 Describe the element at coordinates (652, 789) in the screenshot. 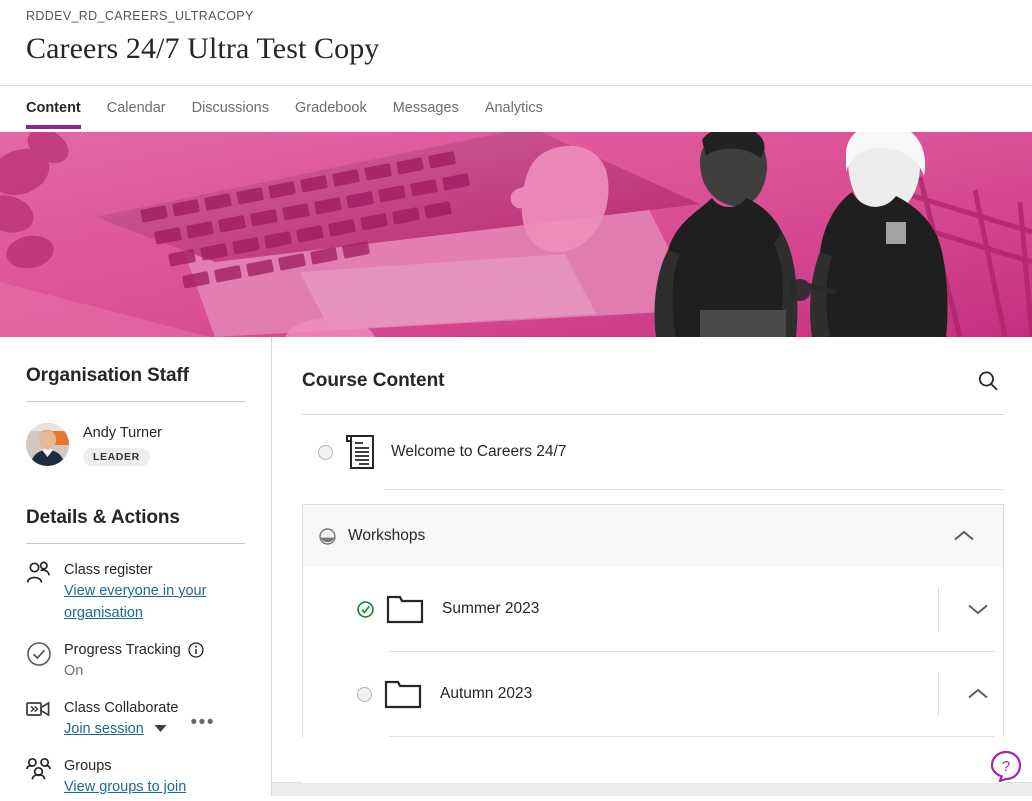

I see `section-bottom-strip` at that location.